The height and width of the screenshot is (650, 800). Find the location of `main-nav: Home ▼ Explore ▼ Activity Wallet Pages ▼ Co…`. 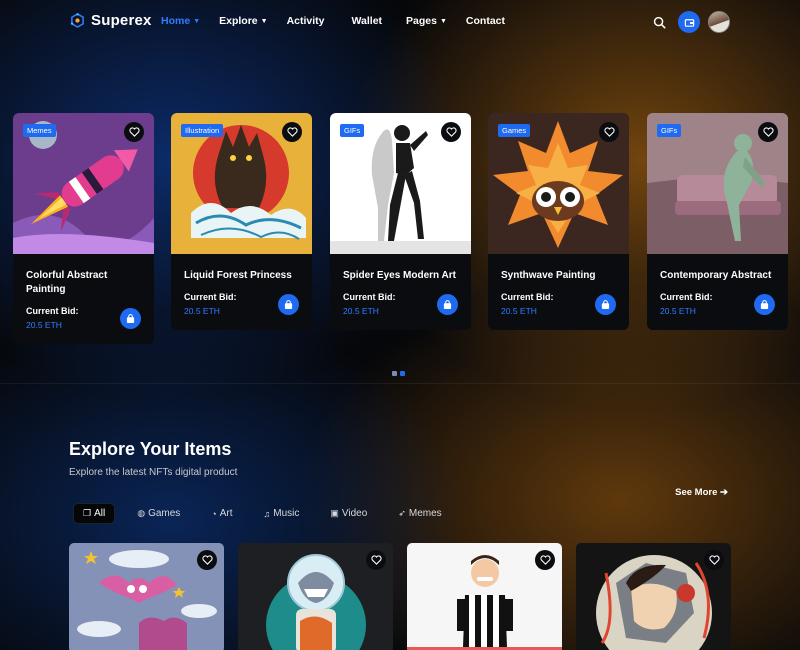

main-nav: Home ▼ Explore ▼ Activity Wallet Pages ▼ Co… is located at coordinates (342, 21).